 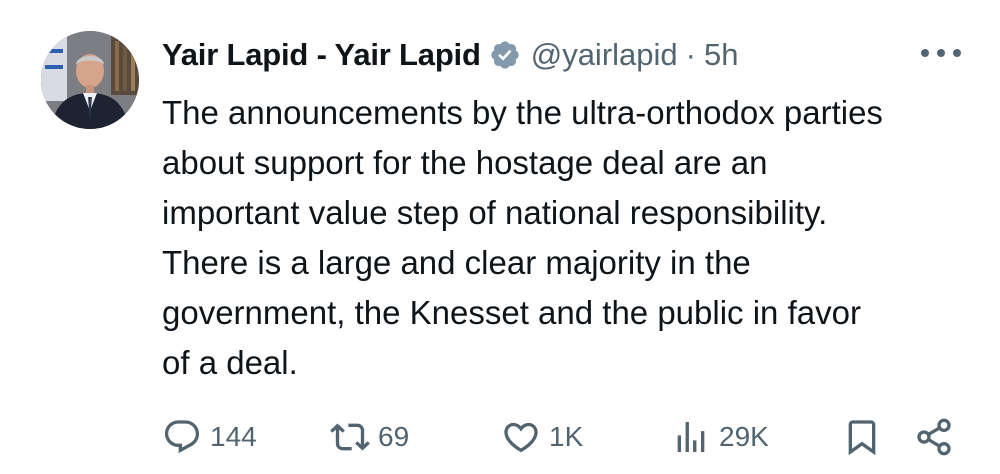 I want to click on retweet-count: 69, so click(x=394, y=436).